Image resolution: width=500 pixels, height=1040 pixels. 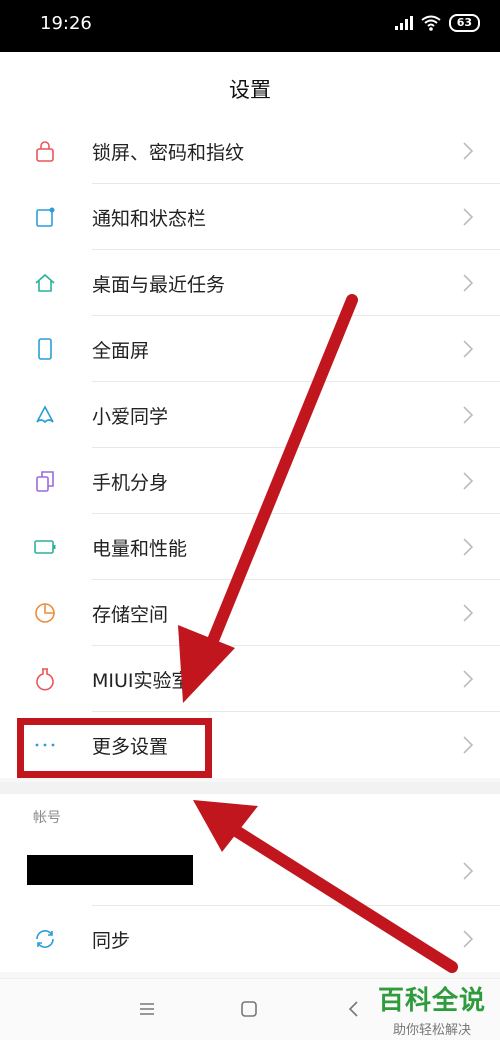 I want to click on arrow-down-icon, so click(x=268, y=498).